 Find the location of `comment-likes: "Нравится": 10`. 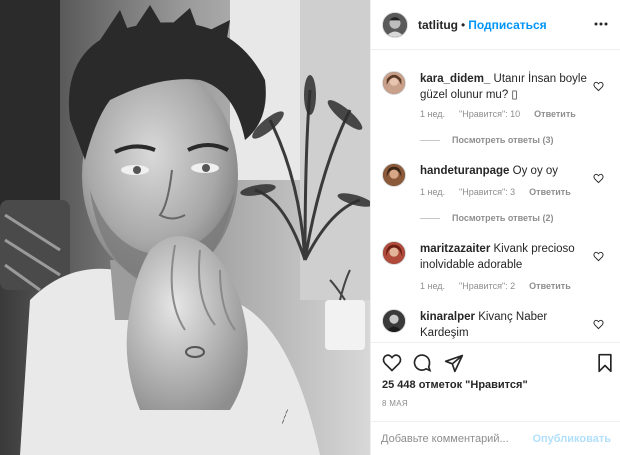

comment-likes: "Нравится": 10 is located at coordinates (489, 114).